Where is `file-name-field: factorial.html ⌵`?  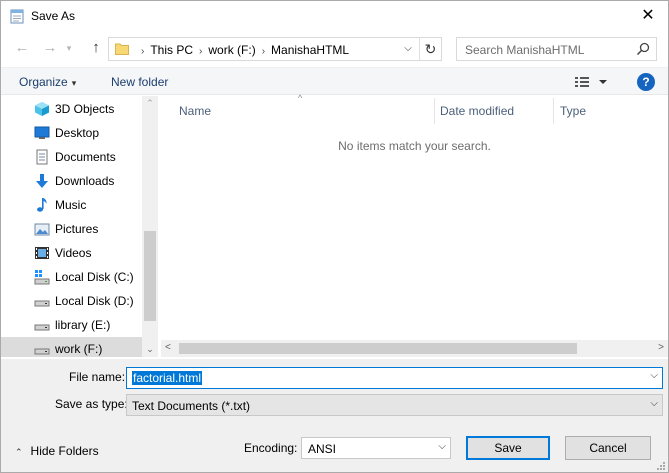 file-name-field: factorial.html ⌵ is located at coordinates (394, 378).